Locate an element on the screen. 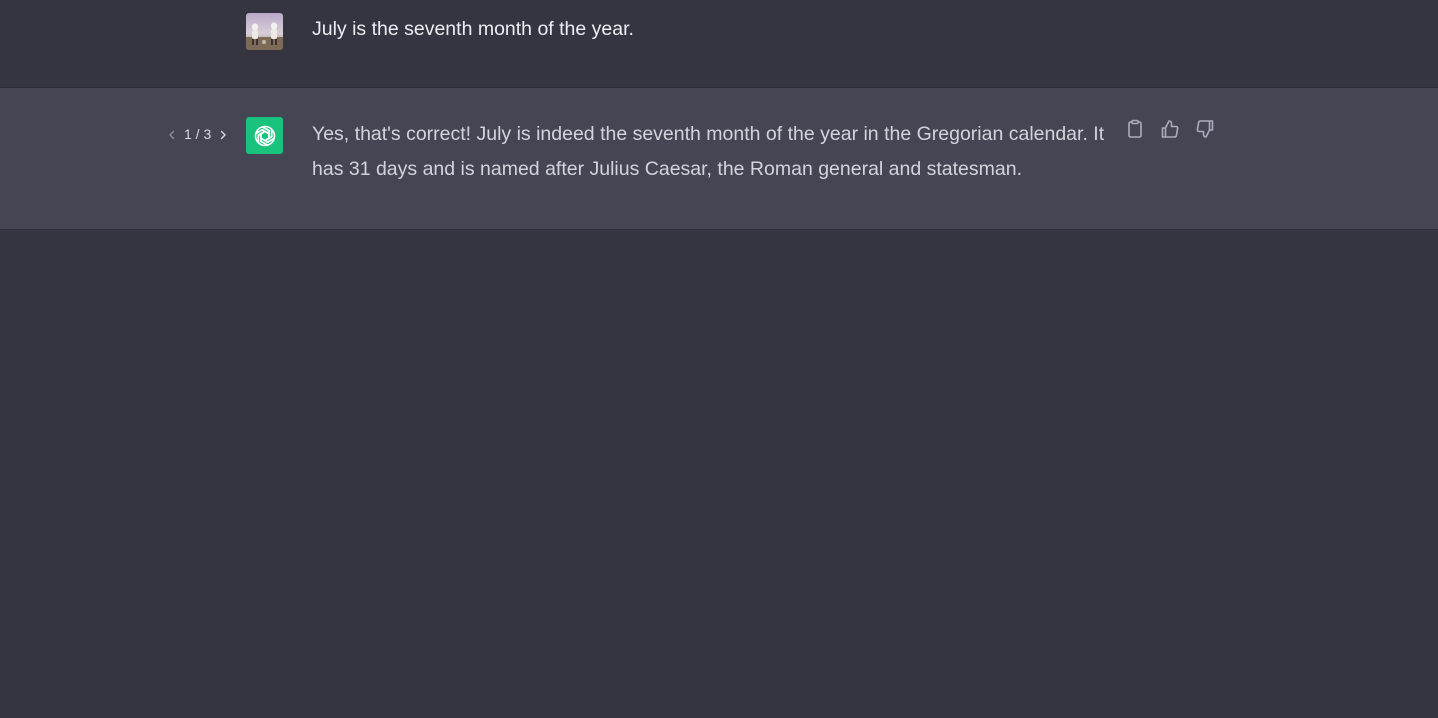 This screenshot has height=718, width=1438. message-actions is located at coordinates (1169, 131).